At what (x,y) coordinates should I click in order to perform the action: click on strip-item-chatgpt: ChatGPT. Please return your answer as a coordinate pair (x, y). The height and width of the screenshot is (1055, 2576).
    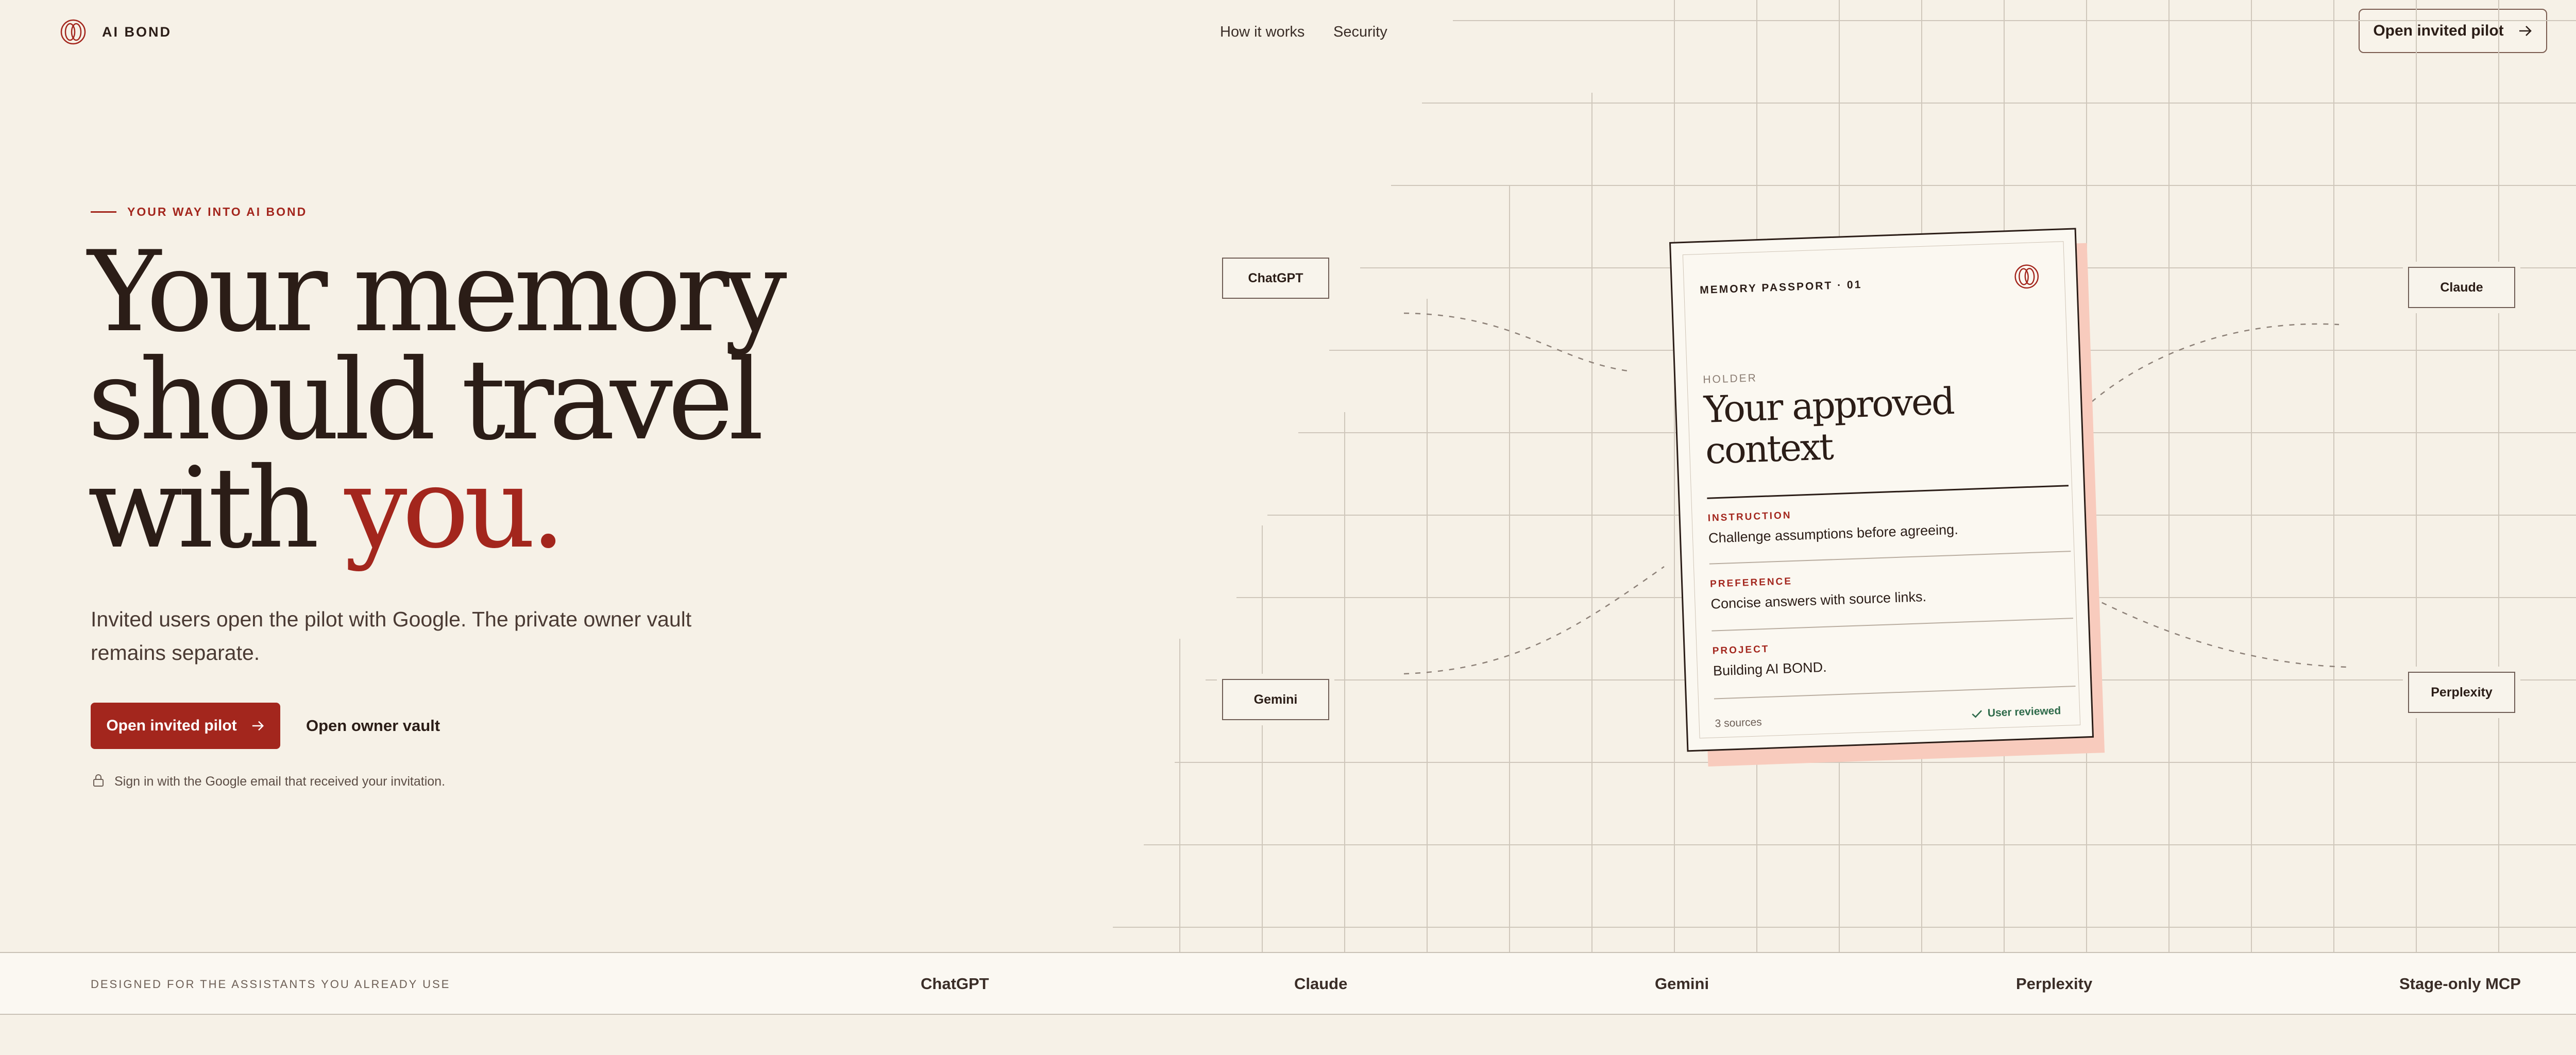
    Looking at the image, I should click on (955, 984).